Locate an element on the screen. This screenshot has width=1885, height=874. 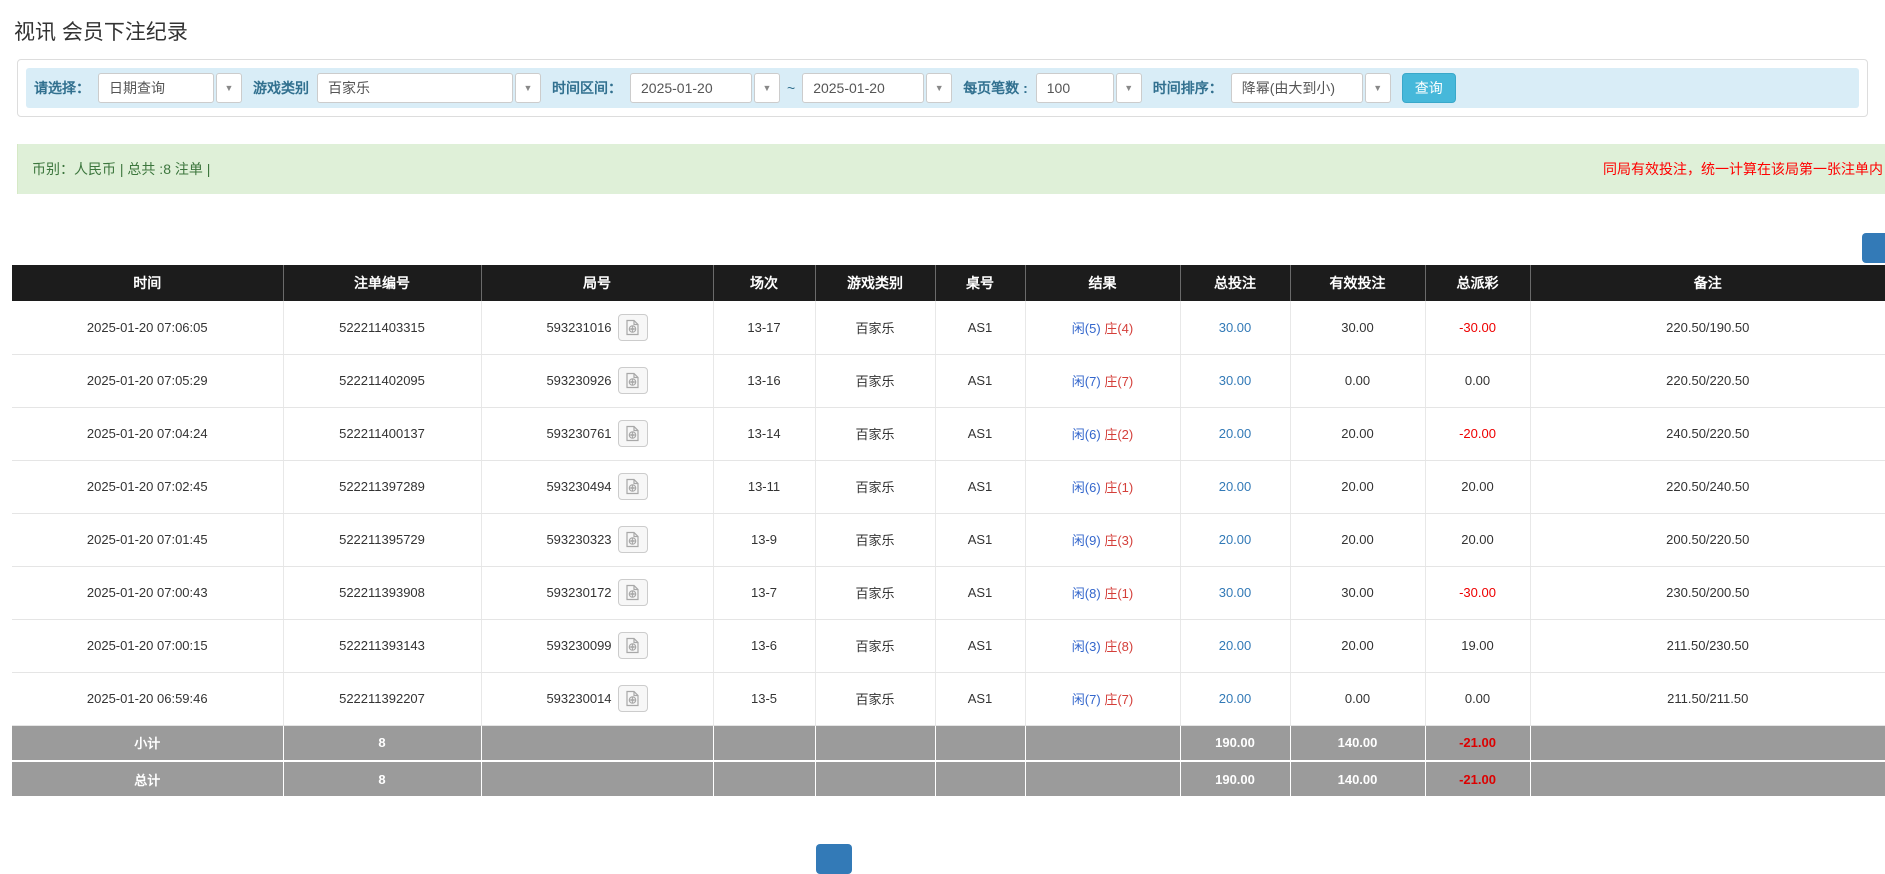
time-range-label: 时间区间： is located at coordinates (587, 88).